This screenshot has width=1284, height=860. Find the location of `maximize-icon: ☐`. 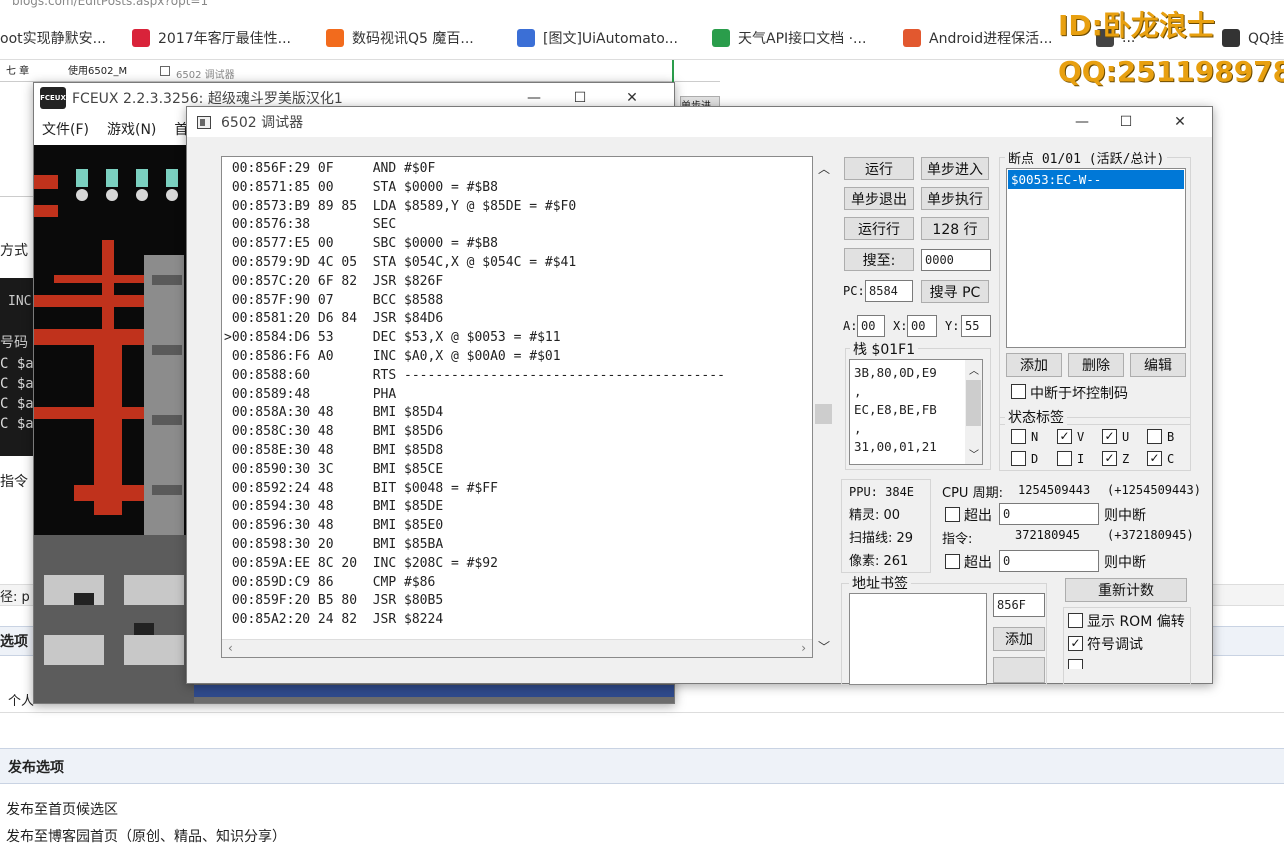

maximize-icon: ☐ is located at coordinates (1126, 122).